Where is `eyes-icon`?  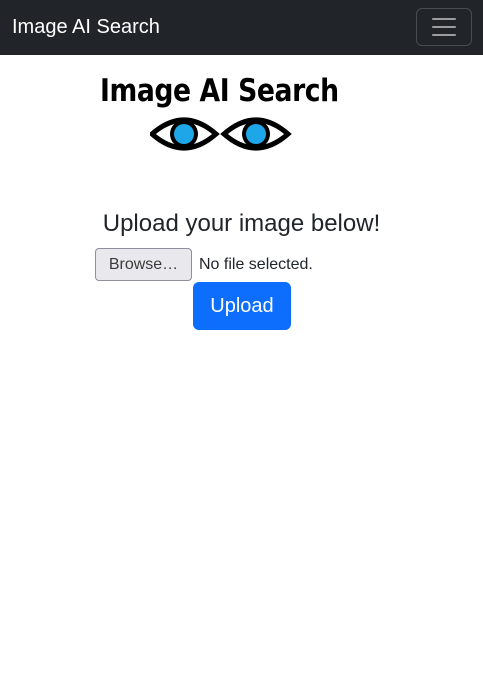 eyes-icon is located at coordinates (221, 134).